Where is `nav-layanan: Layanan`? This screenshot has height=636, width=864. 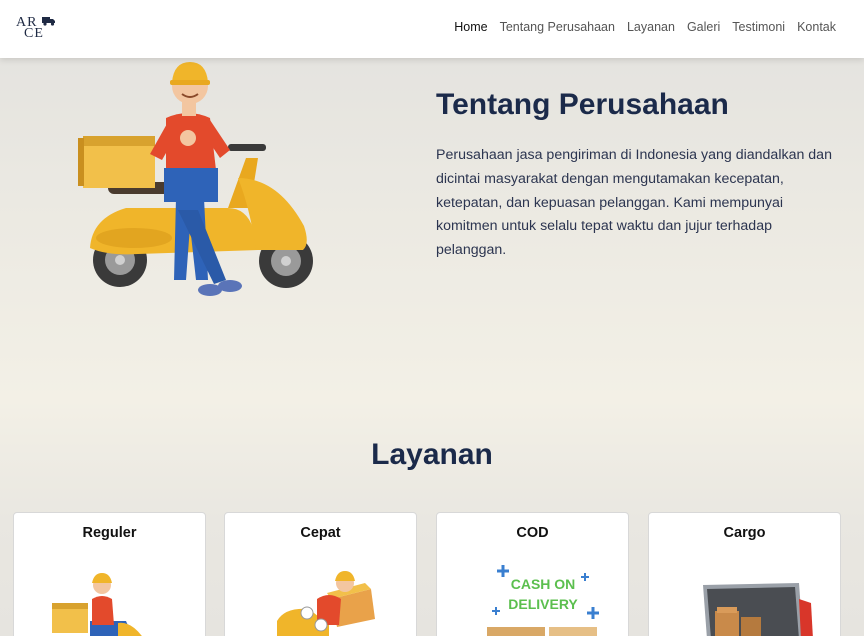 nav-layanan: Layanan is located at coordinates (651, 27).